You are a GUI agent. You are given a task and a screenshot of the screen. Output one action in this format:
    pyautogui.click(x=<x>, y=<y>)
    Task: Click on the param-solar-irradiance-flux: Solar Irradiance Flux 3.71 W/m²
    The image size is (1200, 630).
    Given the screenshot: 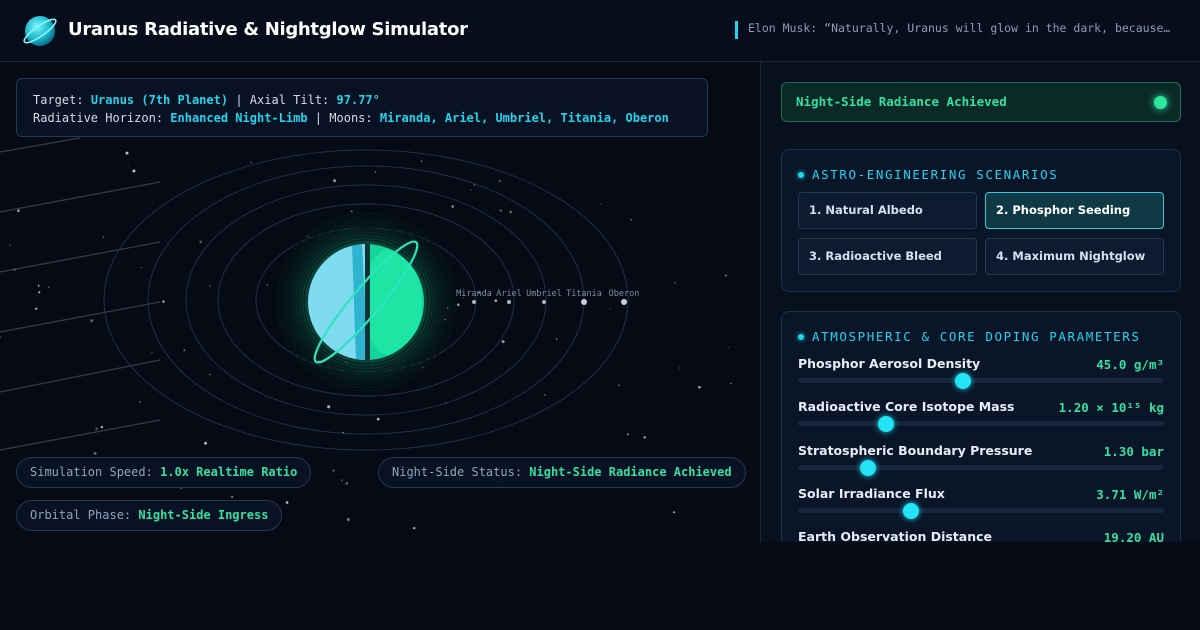 What is the action you would take?
    pyautogui.click(x=981, y=504)
    